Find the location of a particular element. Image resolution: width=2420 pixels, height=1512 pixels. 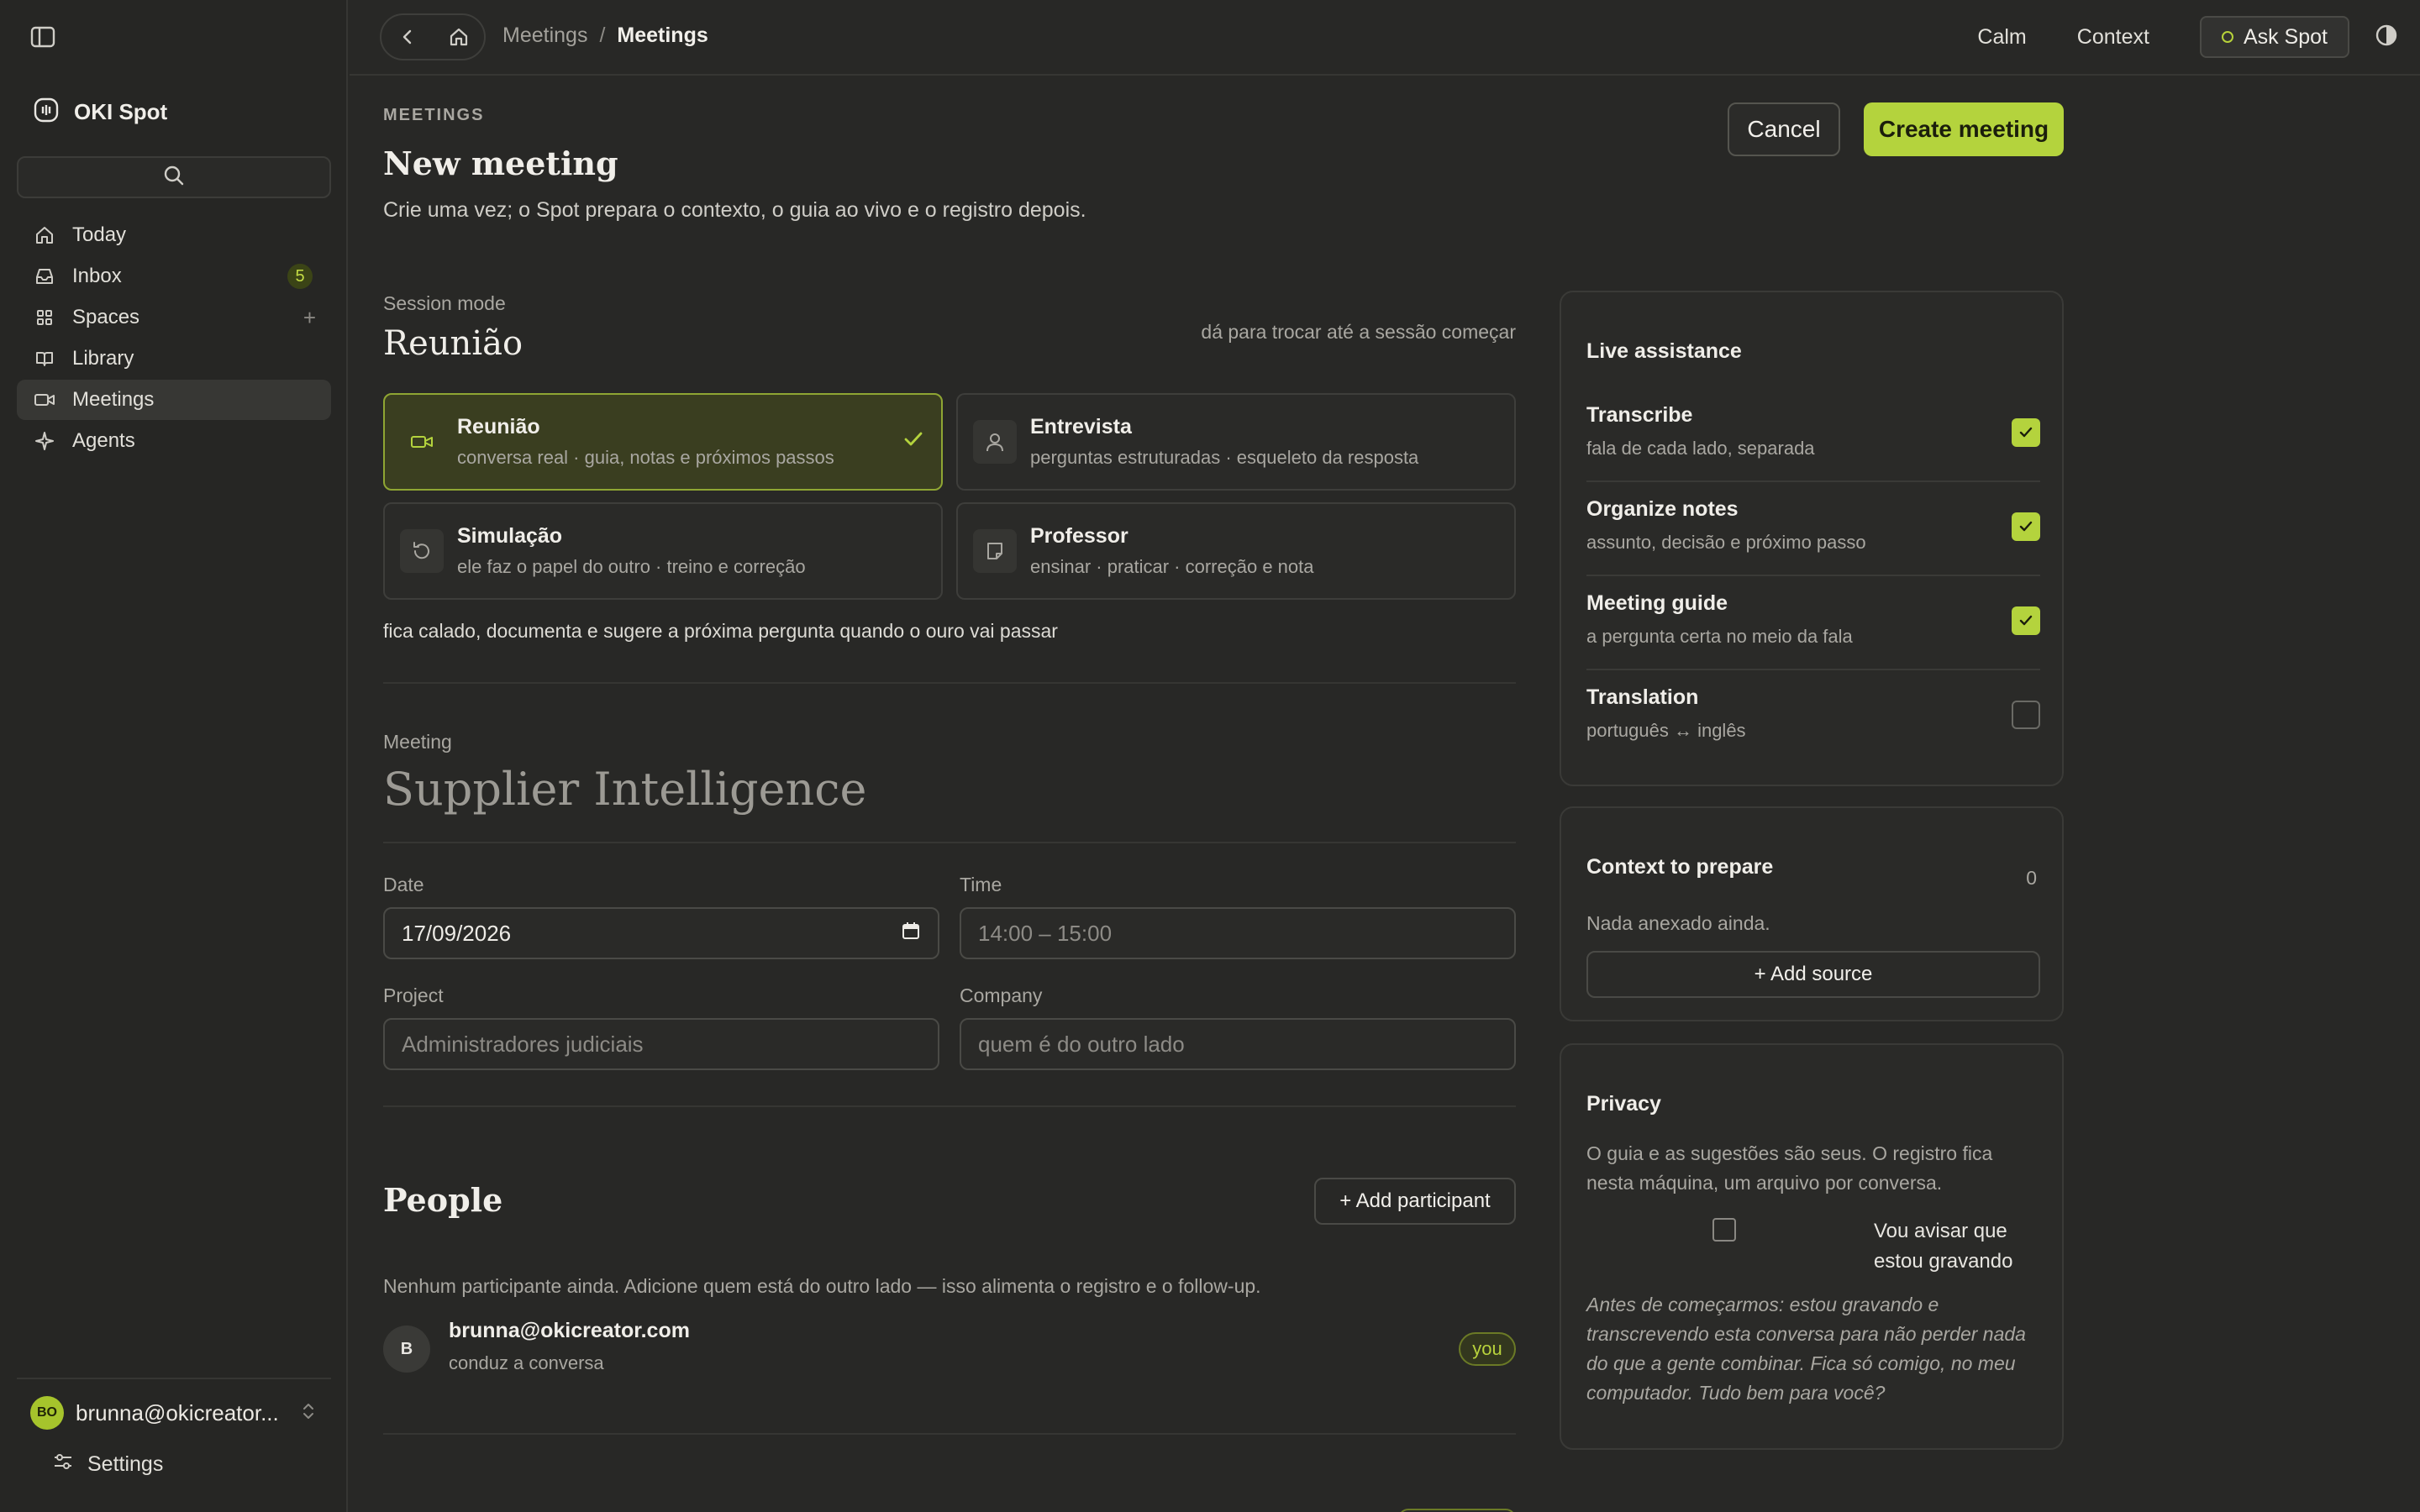

meeting-guide-checkbox is located at coordinates (2026, 620).